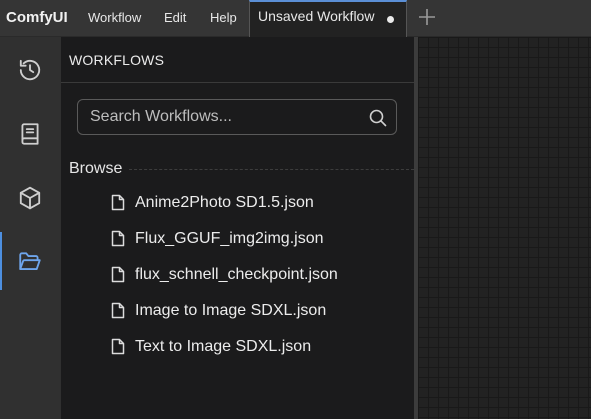  I want to click on history-icon, so click(30, 70).